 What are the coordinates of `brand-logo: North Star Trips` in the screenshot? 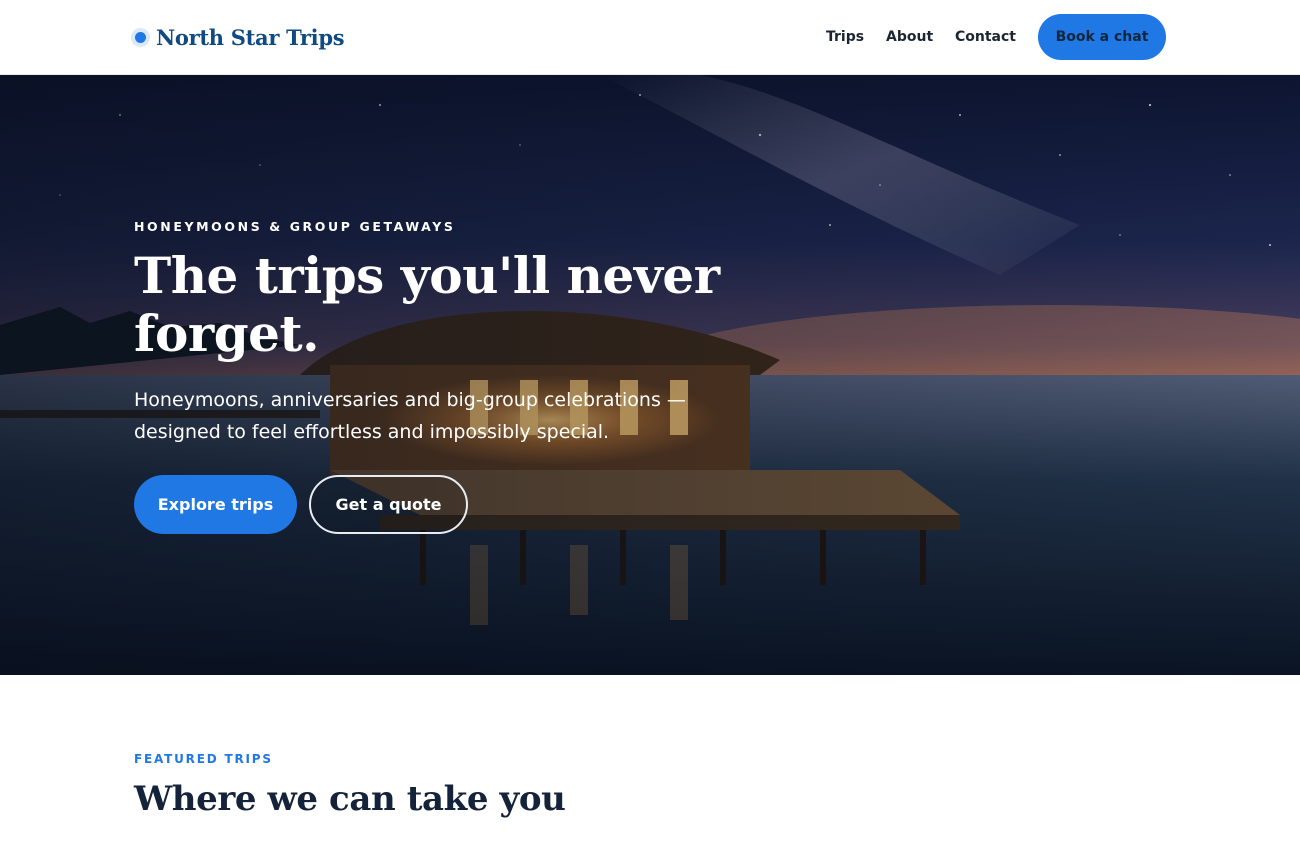 It's located at (238, 37).